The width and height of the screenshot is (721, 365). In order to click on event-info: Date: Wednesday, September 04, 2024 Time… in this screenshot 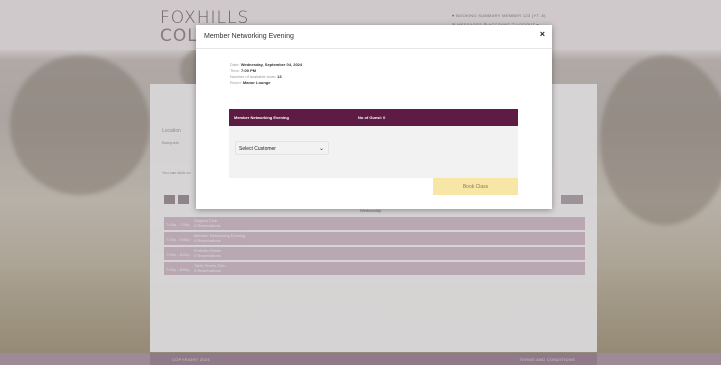, I will do `click(266, 73)`.